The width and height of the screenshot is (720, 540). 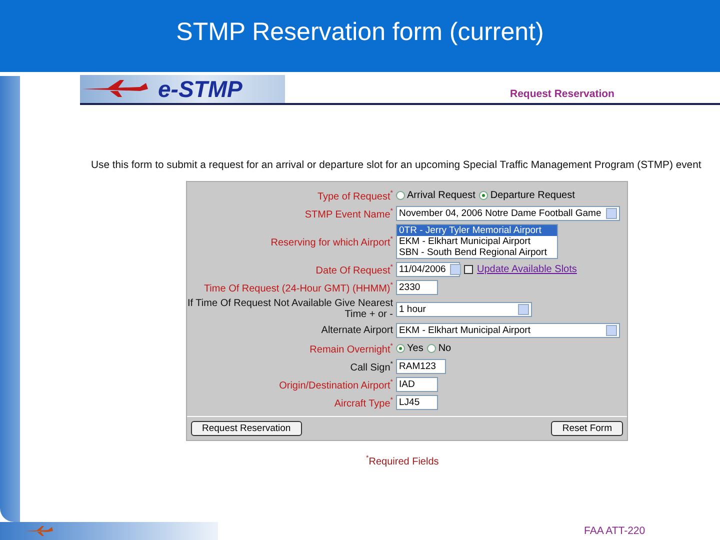 What do you see at coordinates (417, 384) in the screenshot?
I see `input-field: IAD` at bounding box center [417, 384].